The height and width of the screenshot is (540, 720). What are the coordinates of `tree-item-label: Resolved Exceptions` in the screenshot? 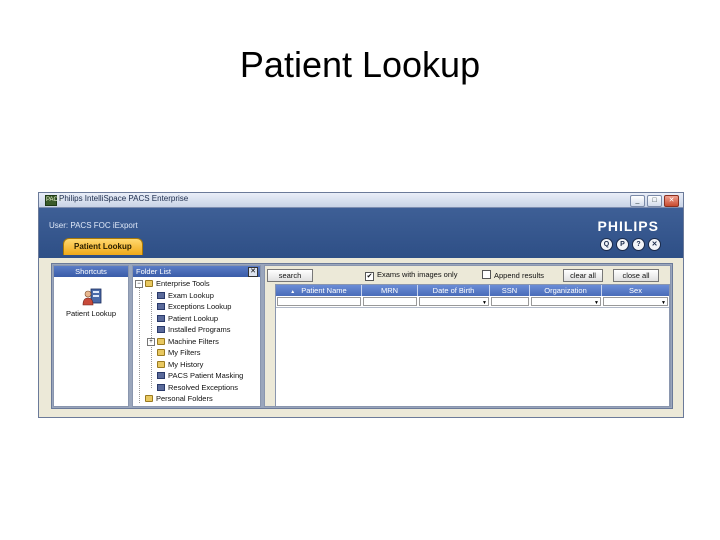 It's located at (203, 387).